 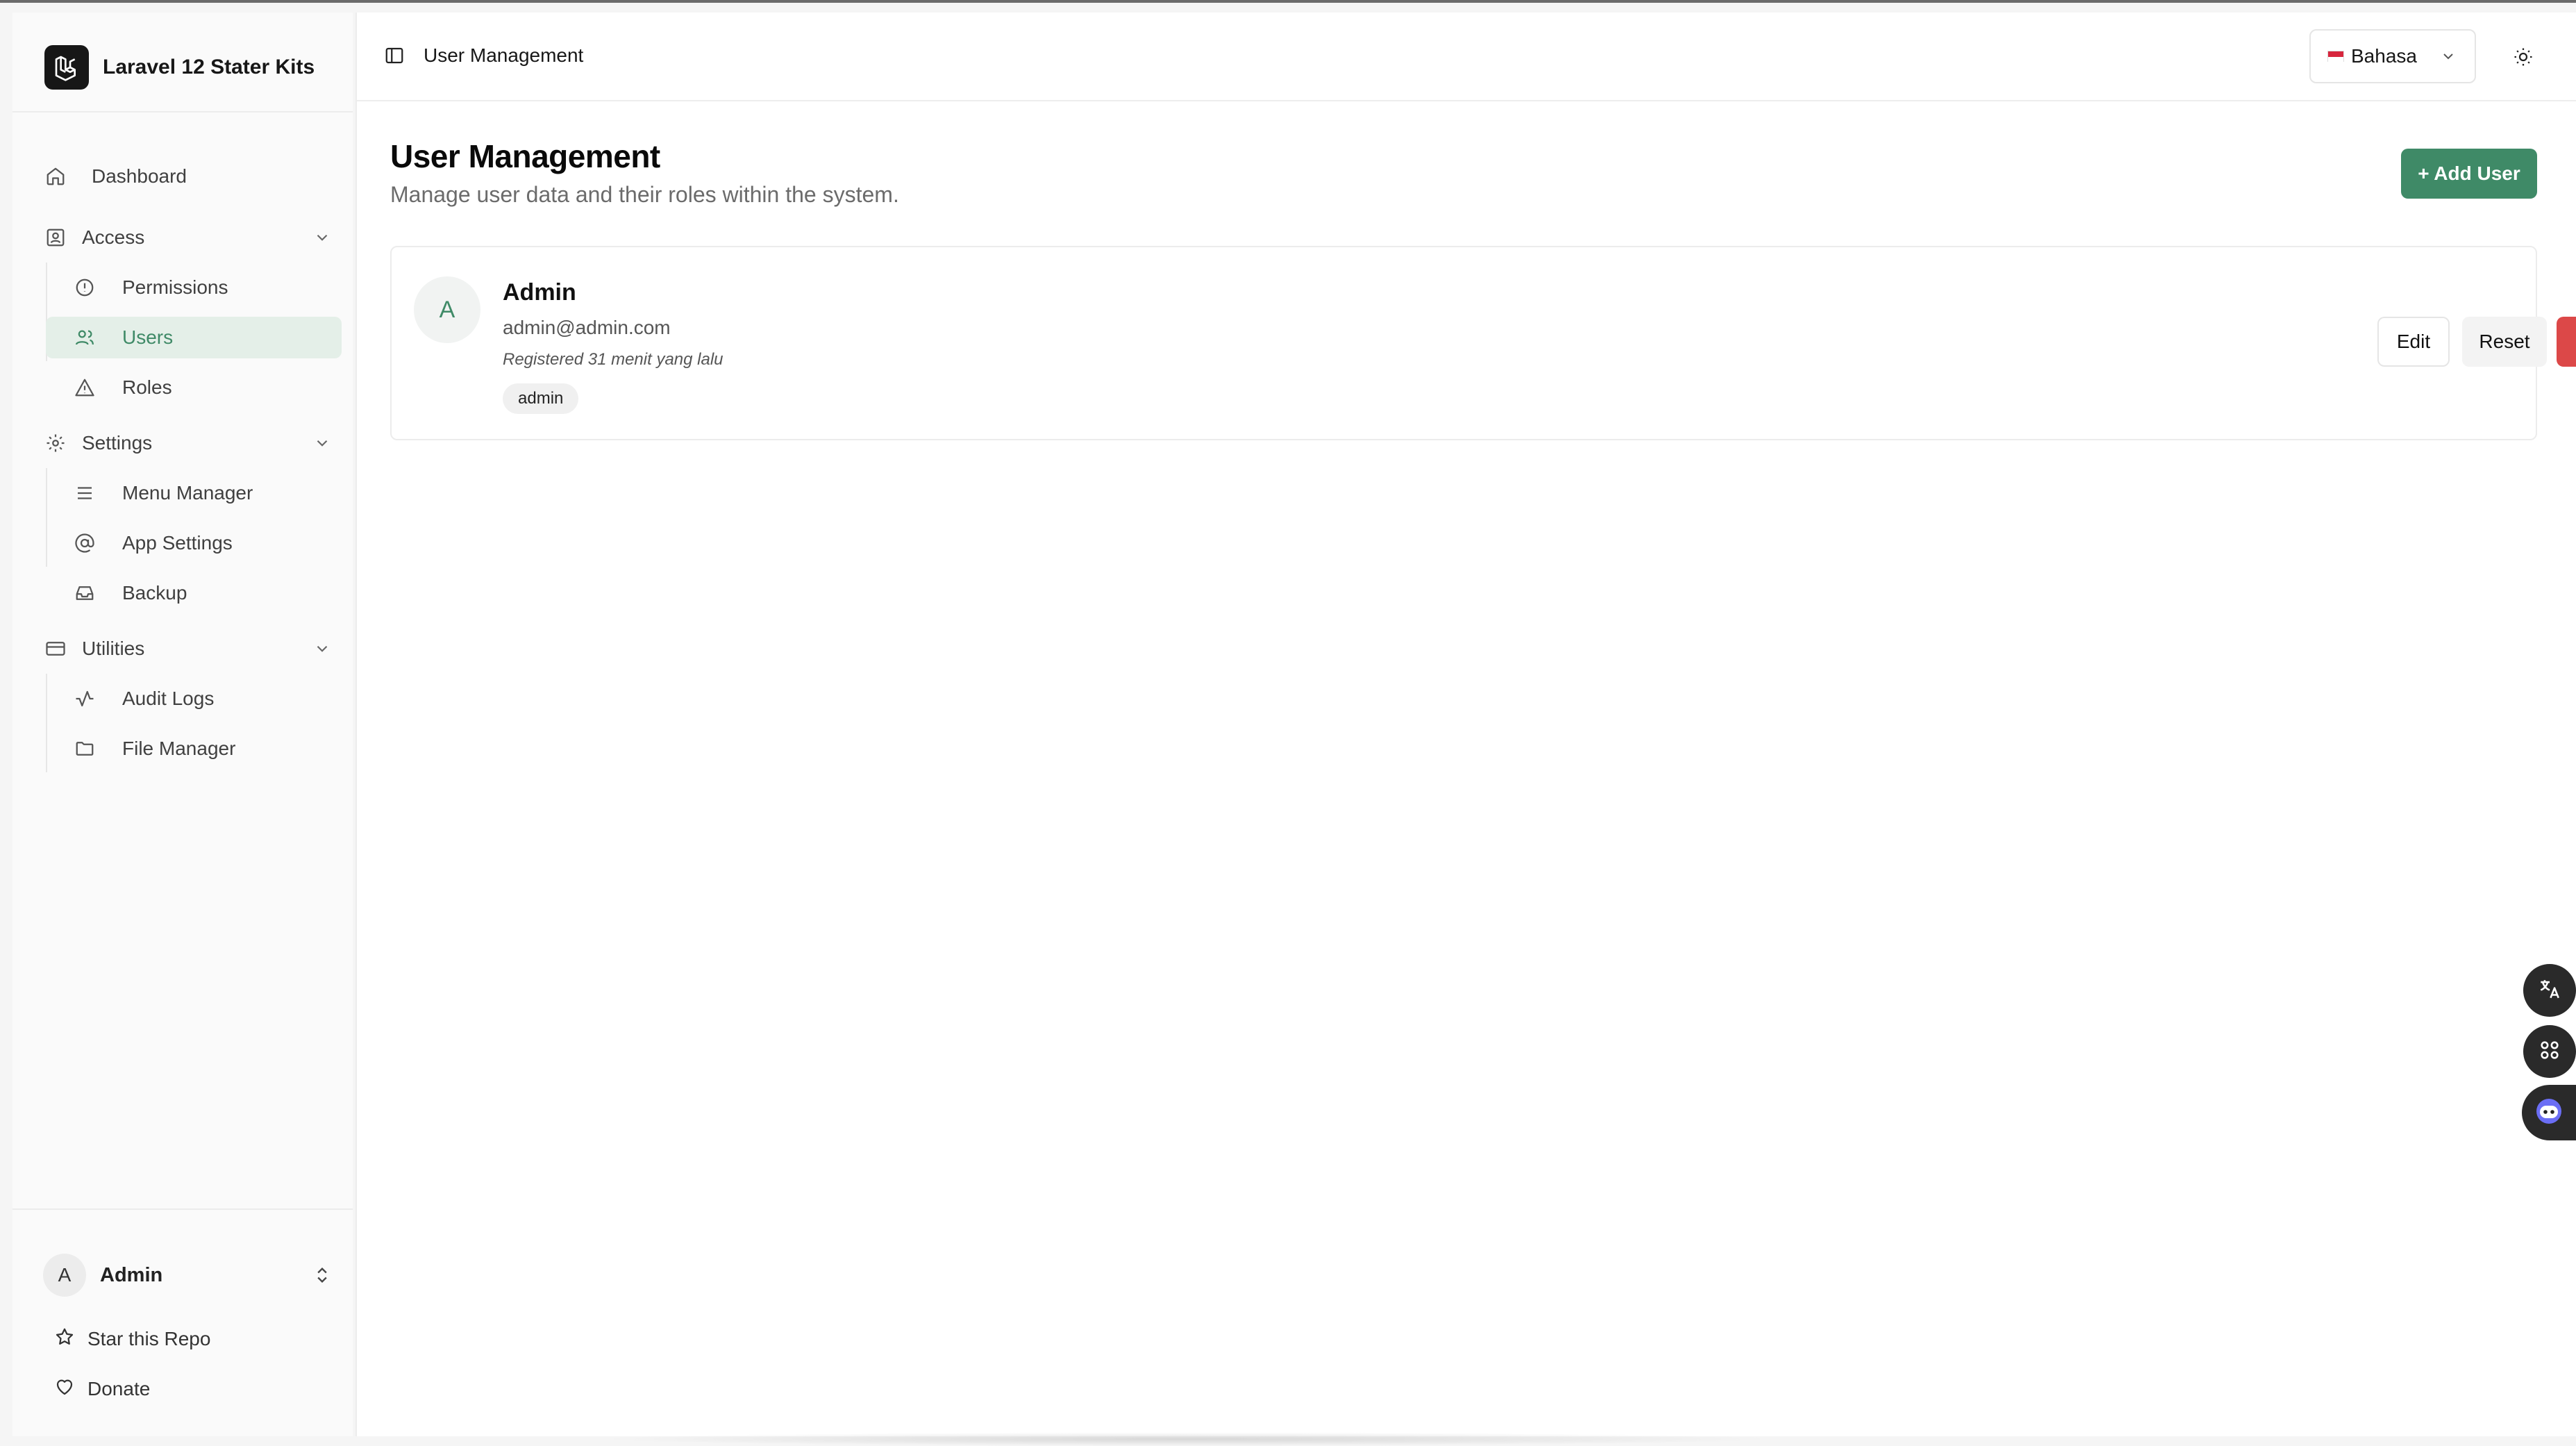 What do you see at coordinates (117, 443) in the screenshot?
I see `sidebar-group-label: Settings` at bounding box center [117, 443].